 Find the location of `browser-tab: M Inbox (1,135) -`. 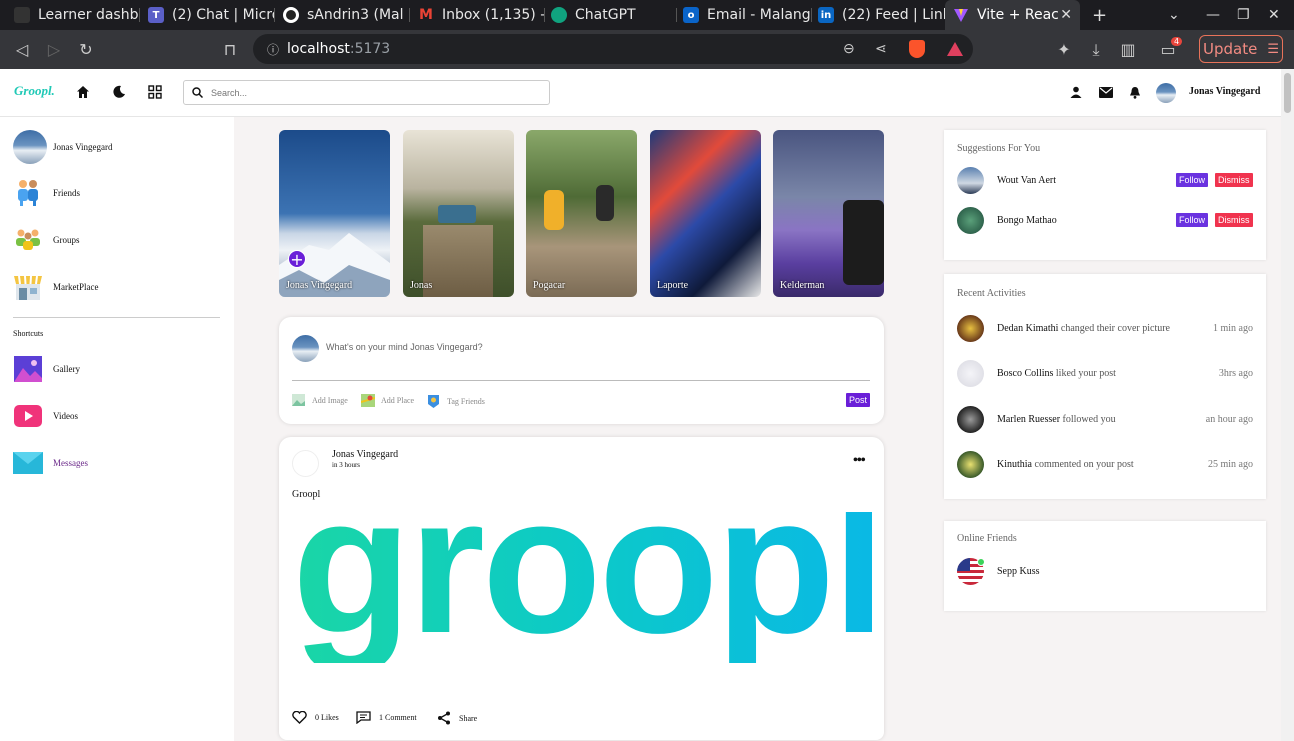

browser-tab: M Inbox (1,135) - is located at coordinates (477, 15).